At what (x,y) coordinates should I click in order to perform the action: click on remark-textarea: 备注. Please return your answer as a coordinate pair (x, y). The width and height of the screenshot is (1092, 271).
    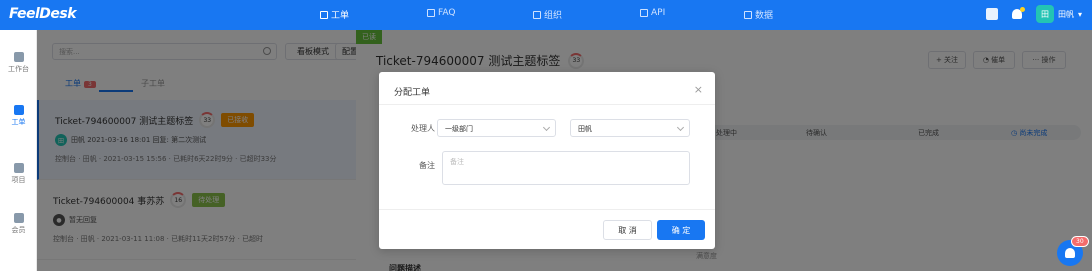
    Looking at the image, I should click on (566, 168).